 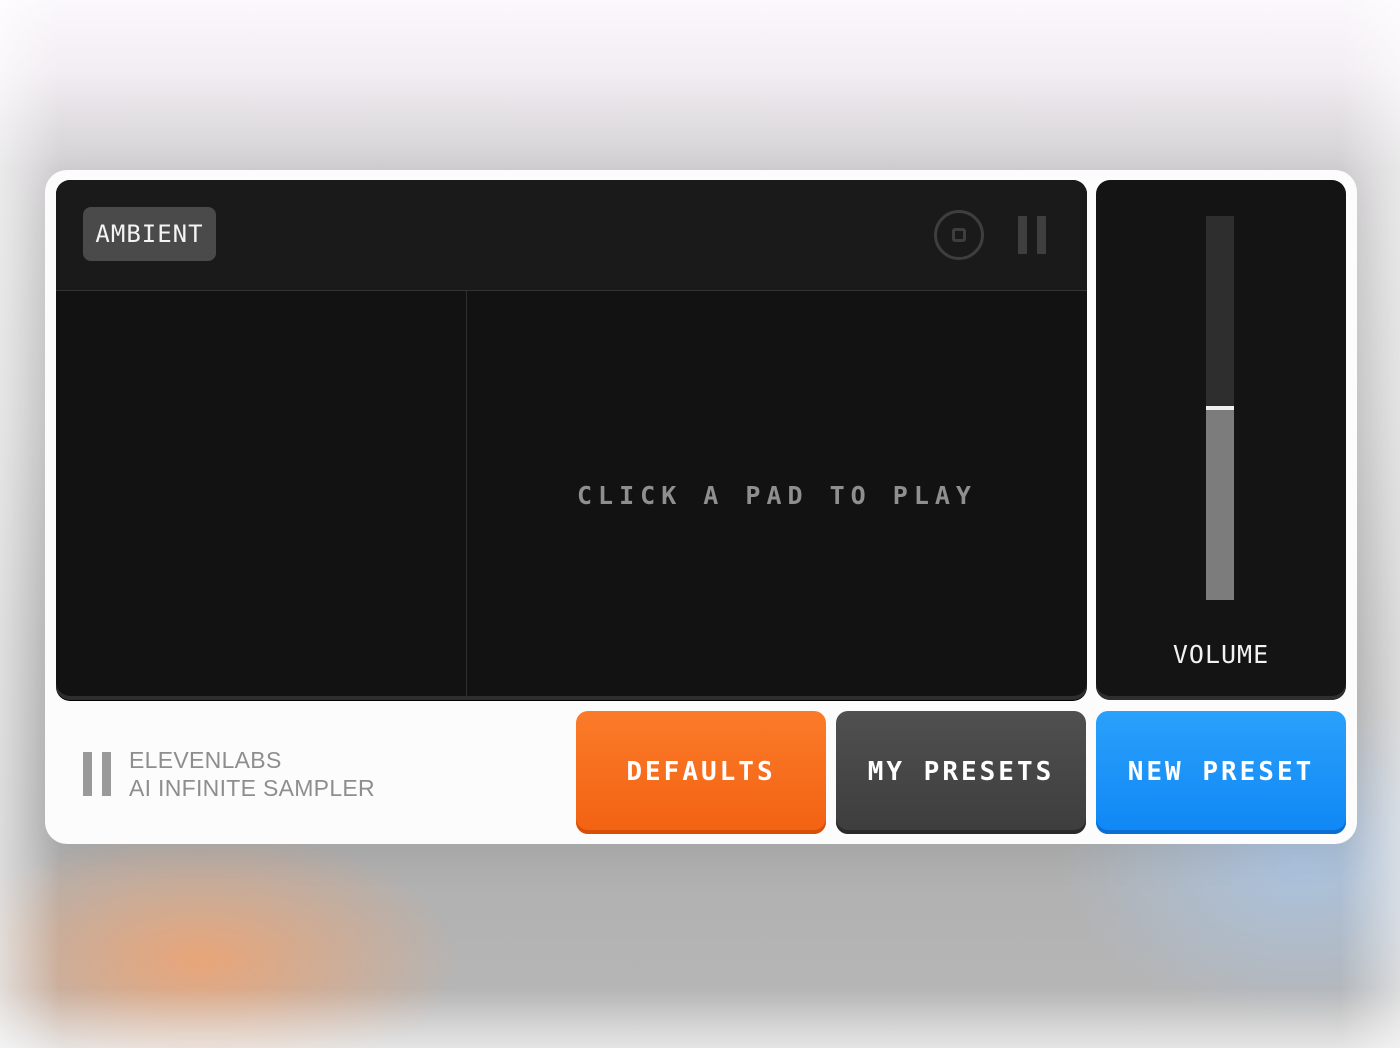 I want to click on background-edge-bottom, so click(x=700, y=1018).